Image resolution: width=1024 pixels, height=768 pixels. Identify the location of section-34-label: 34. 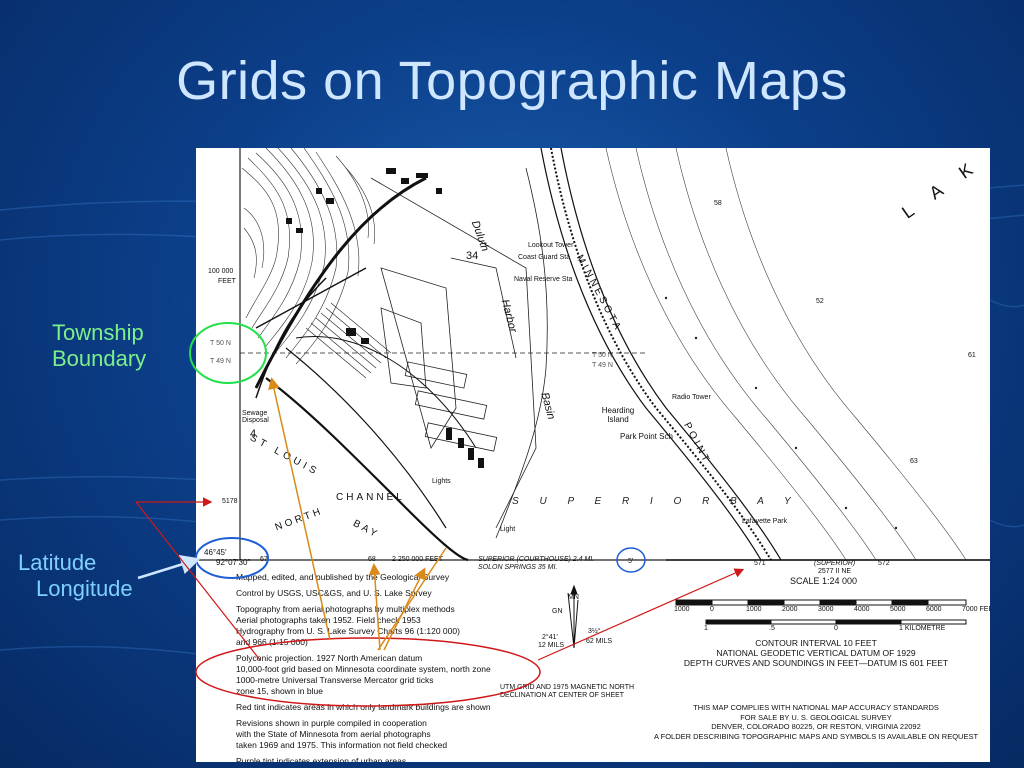
(472, 256).